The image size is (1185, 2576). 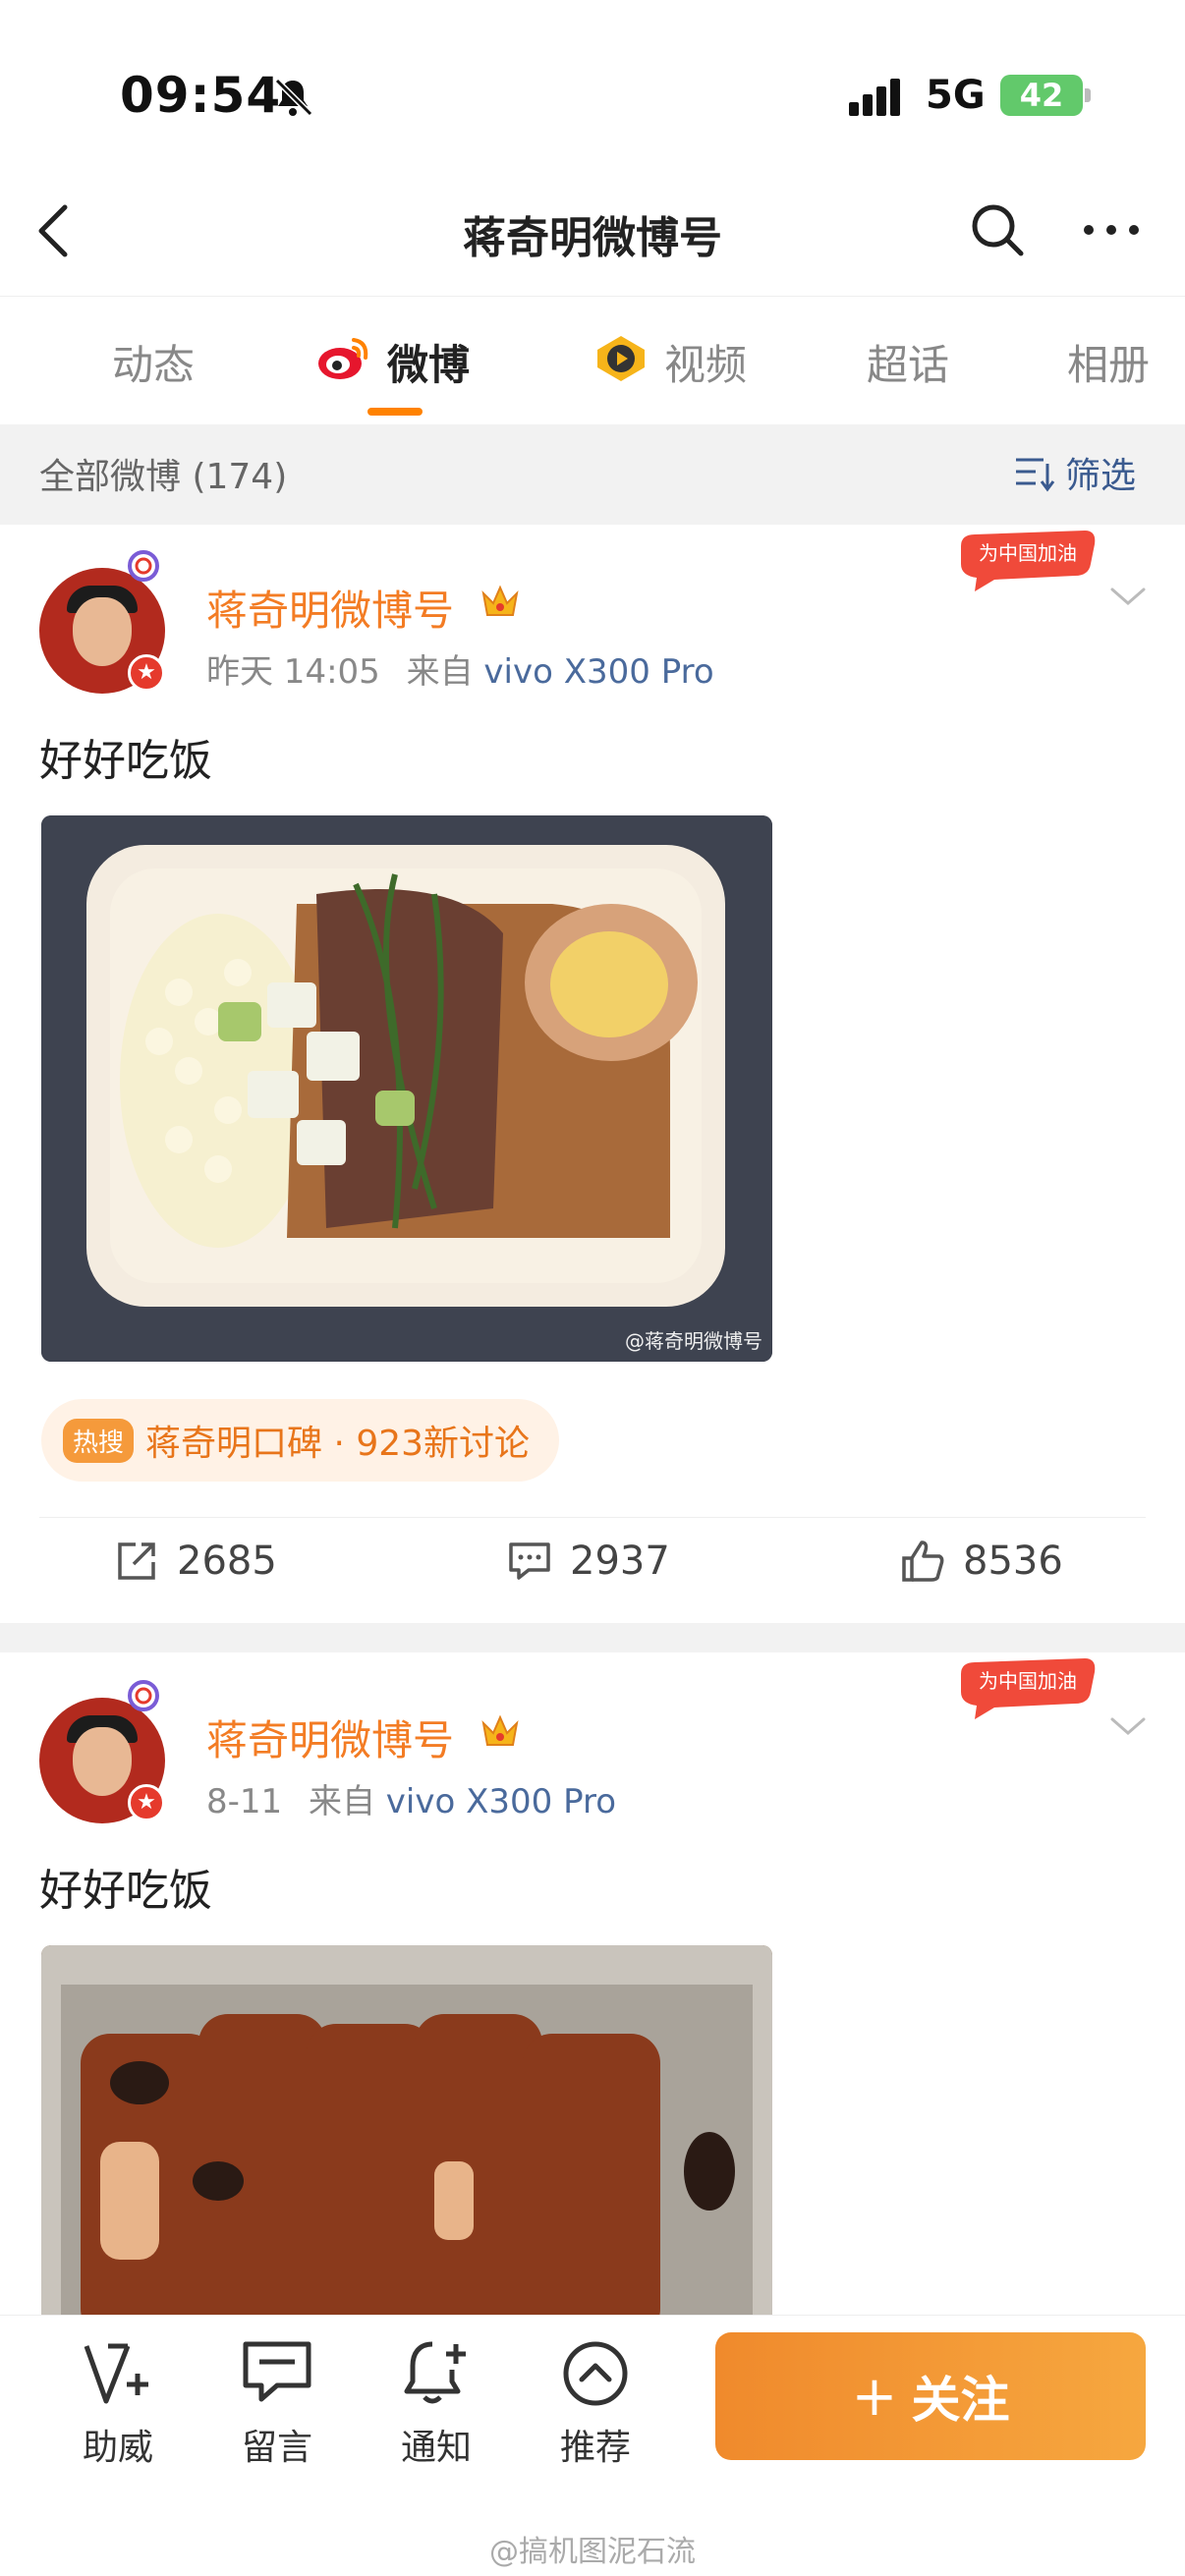 I want to click on tab-super-topic: 超话, so click(x=908, y=362).